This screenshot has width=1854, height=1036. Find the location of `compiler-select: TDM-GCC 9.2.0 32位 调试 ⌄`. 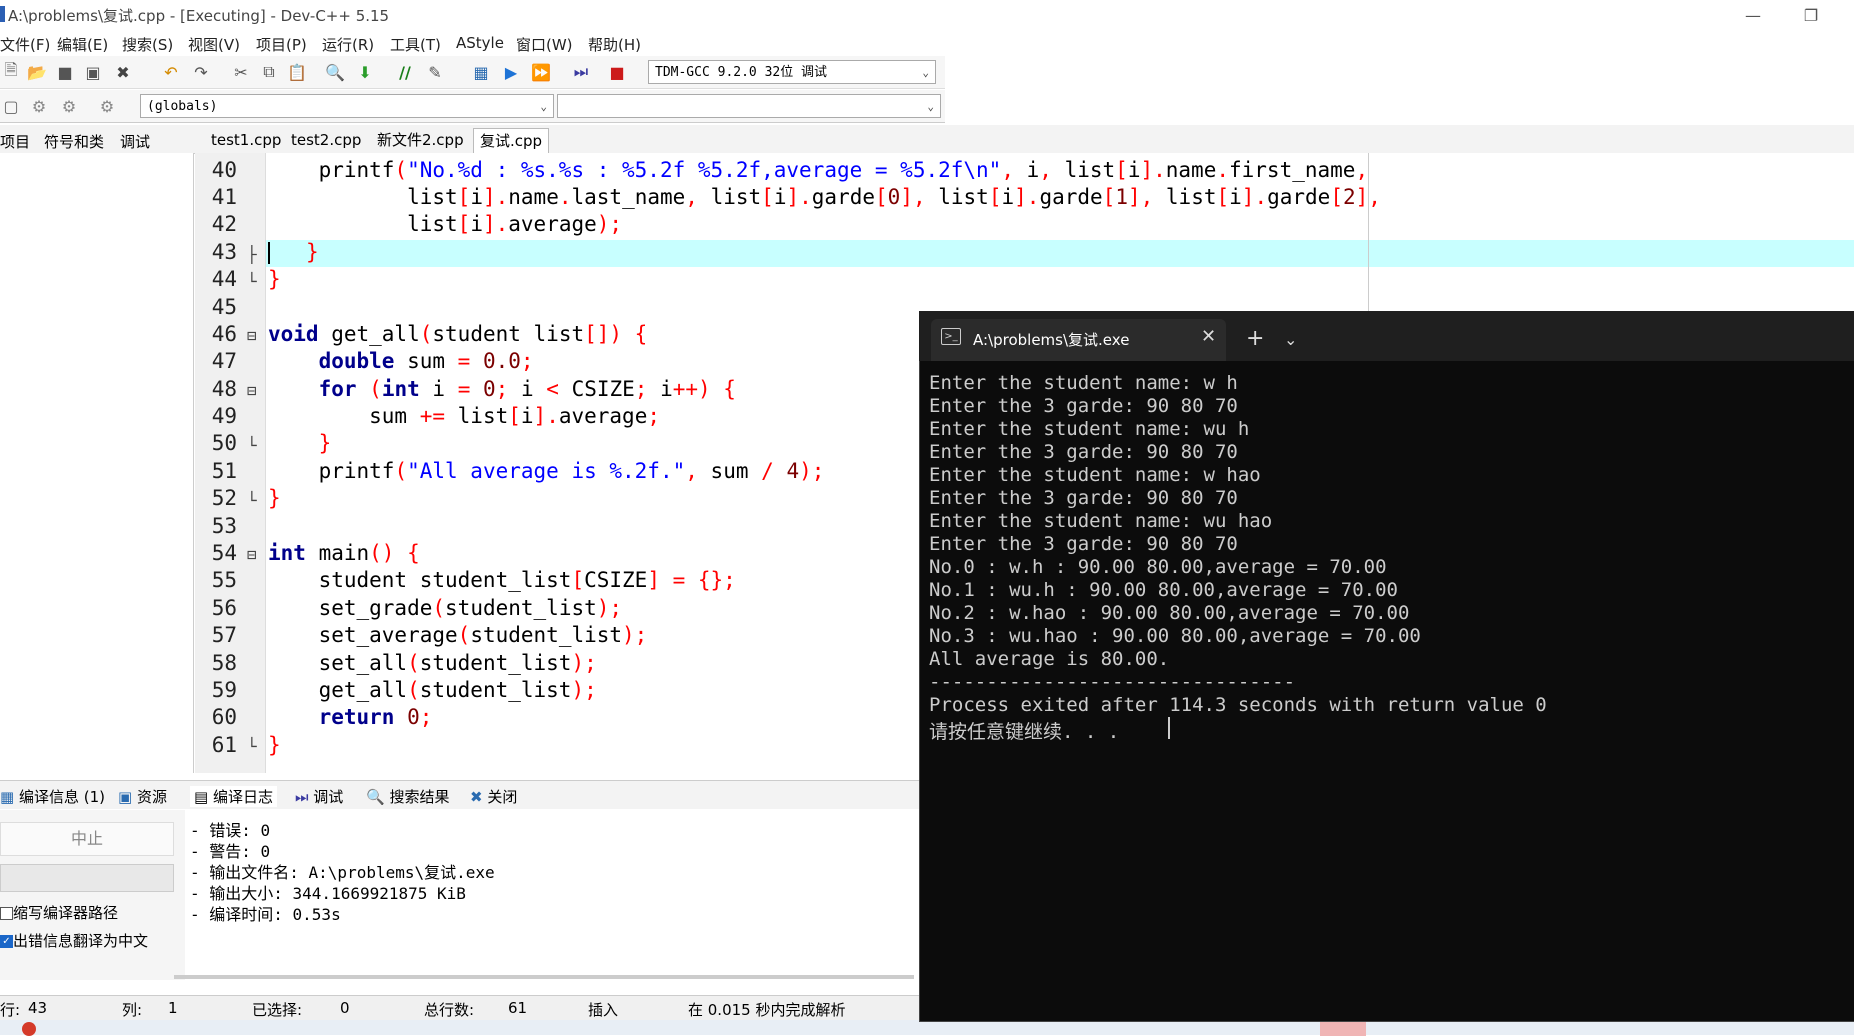

compiler-select: TDM-GCC 9.2.0 32位 调试 ⌄ is located at coordinates (792, 72).